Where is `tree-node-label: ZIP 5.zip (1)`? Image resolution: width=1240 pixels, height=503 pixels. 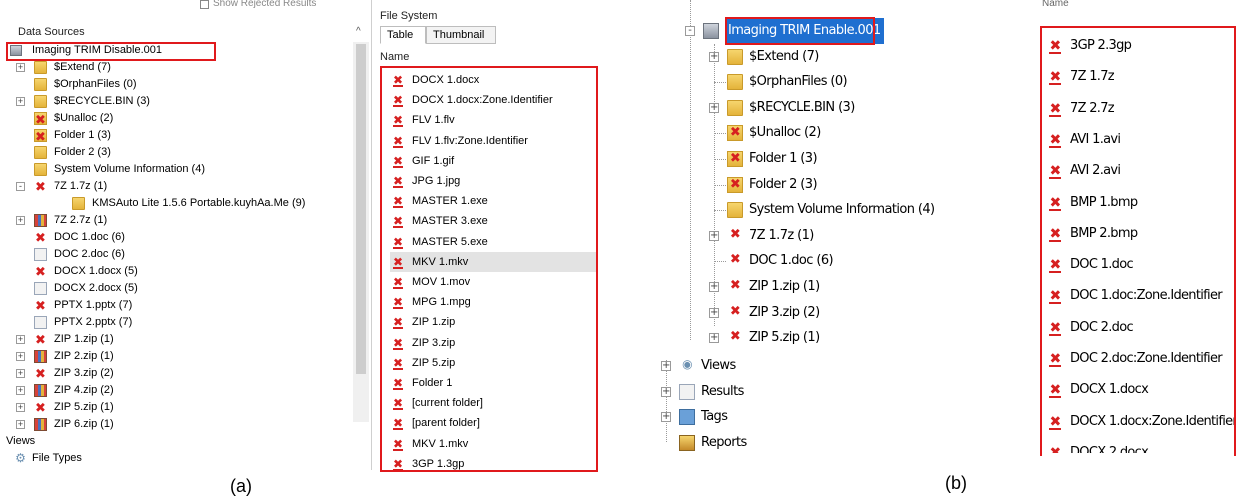 tree-node-label: ZIP 5.zip (1) is located at coordinates (784, 338).